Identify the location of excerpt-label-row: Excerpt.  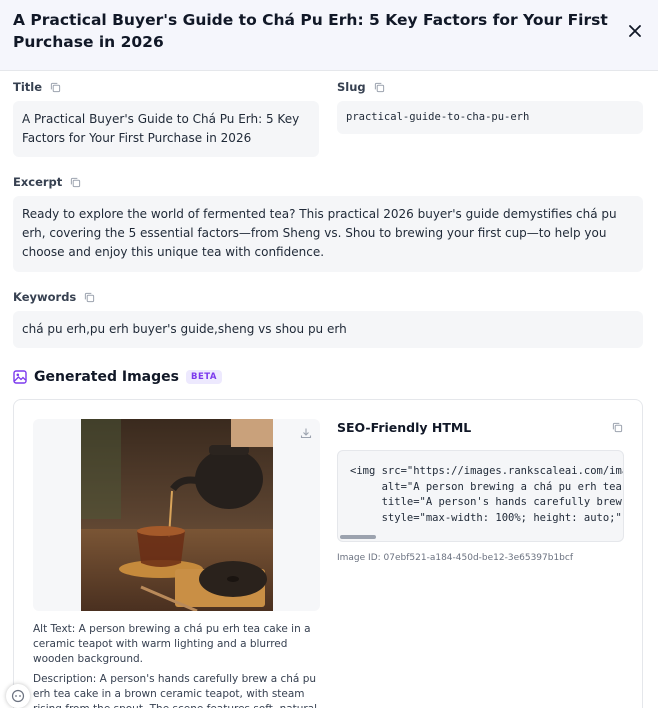
(47, 182).